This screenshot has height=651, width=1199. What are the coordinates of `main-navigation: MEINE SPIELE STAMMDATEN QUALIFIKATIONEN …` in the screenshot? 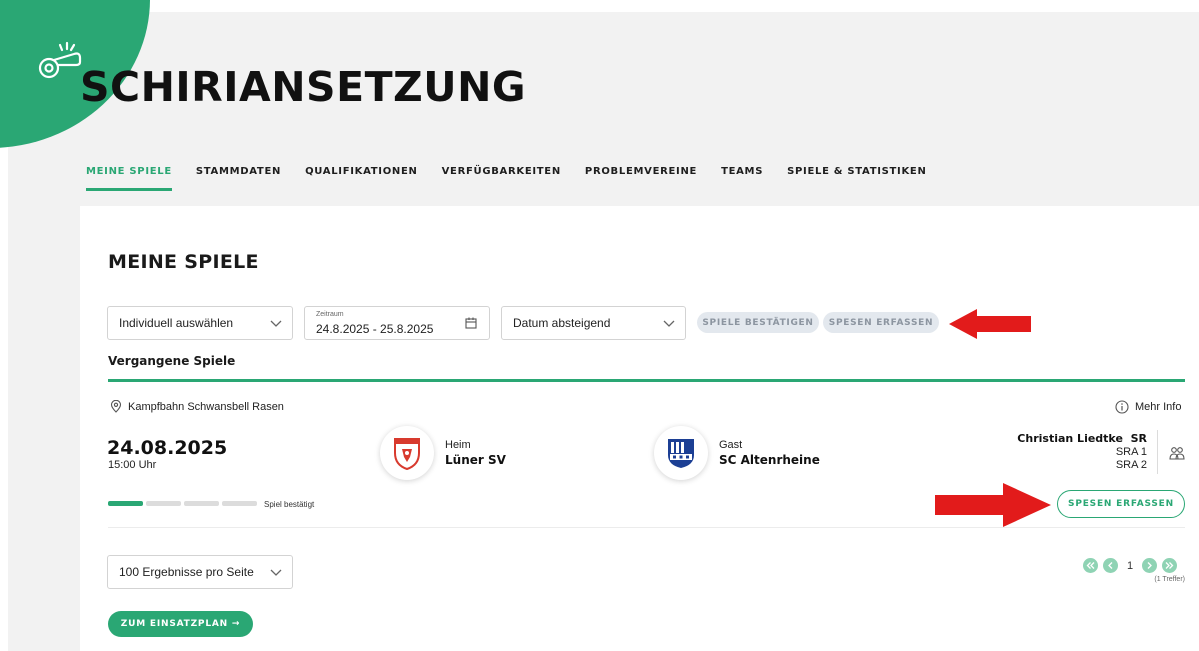 It's located at (506, 178).